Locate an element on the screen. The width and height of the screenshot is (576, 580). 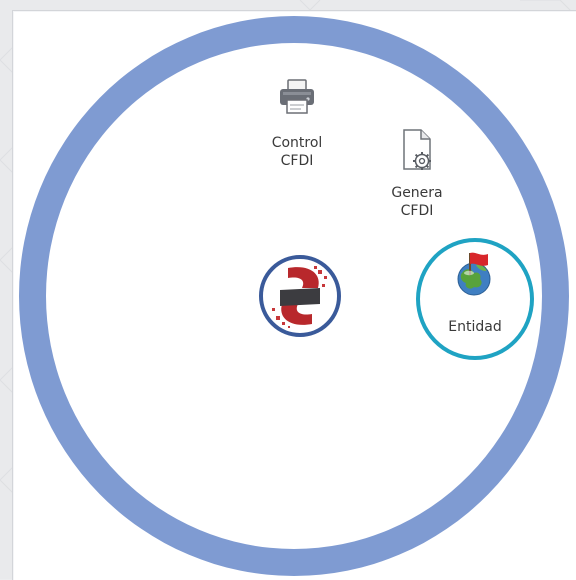
document-gear-icon is located at coordinates (417, 149).